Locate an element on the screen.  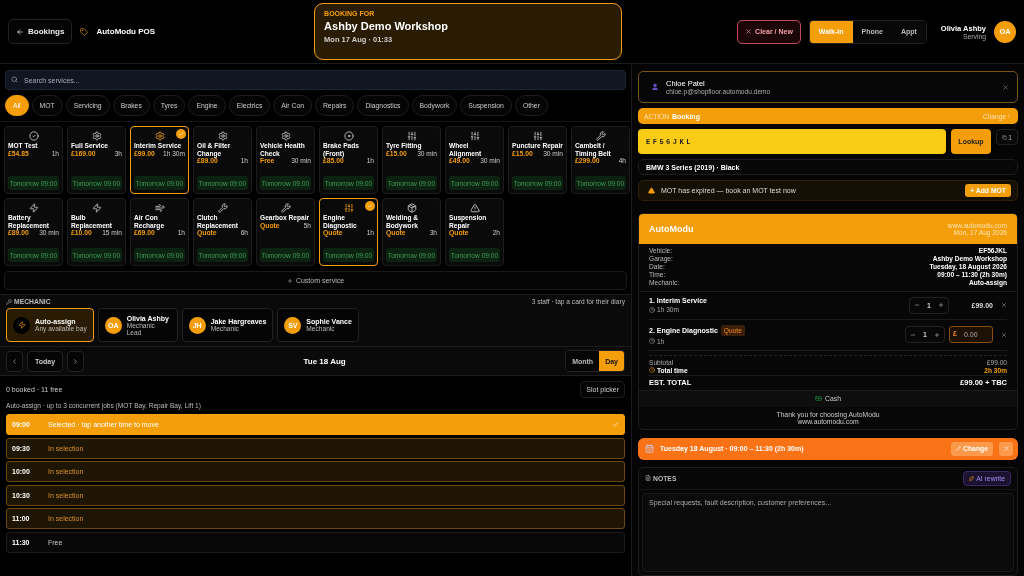
wind-icon is located at coordinates (159, 207).